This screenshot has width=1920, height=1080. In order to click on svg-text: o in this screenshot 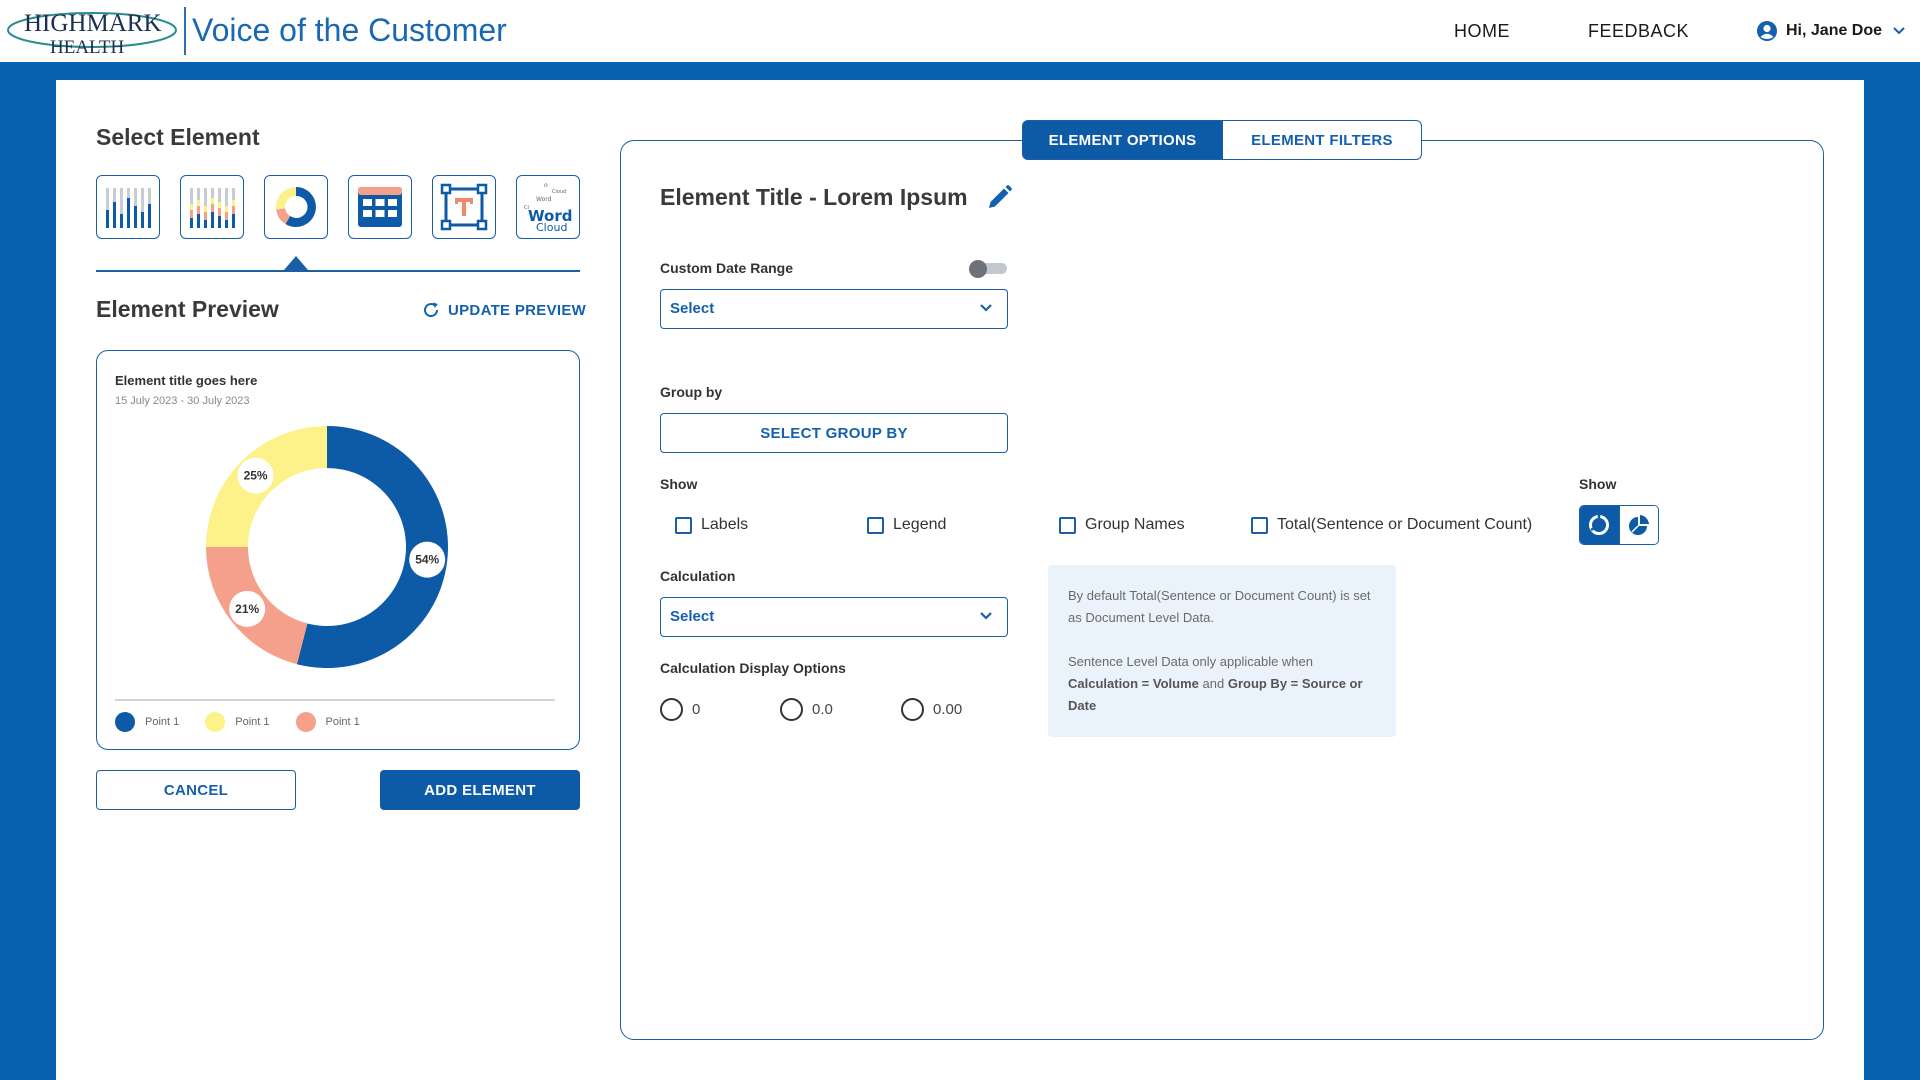, I will do `click(546, 185)`.